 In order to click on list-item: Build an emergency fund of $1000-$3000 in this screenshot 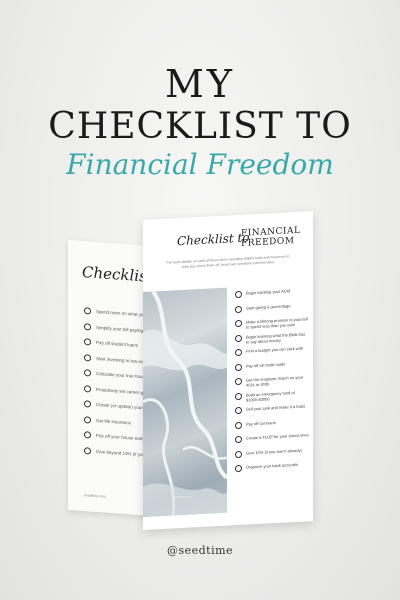, I will do `click(272, 396)`.